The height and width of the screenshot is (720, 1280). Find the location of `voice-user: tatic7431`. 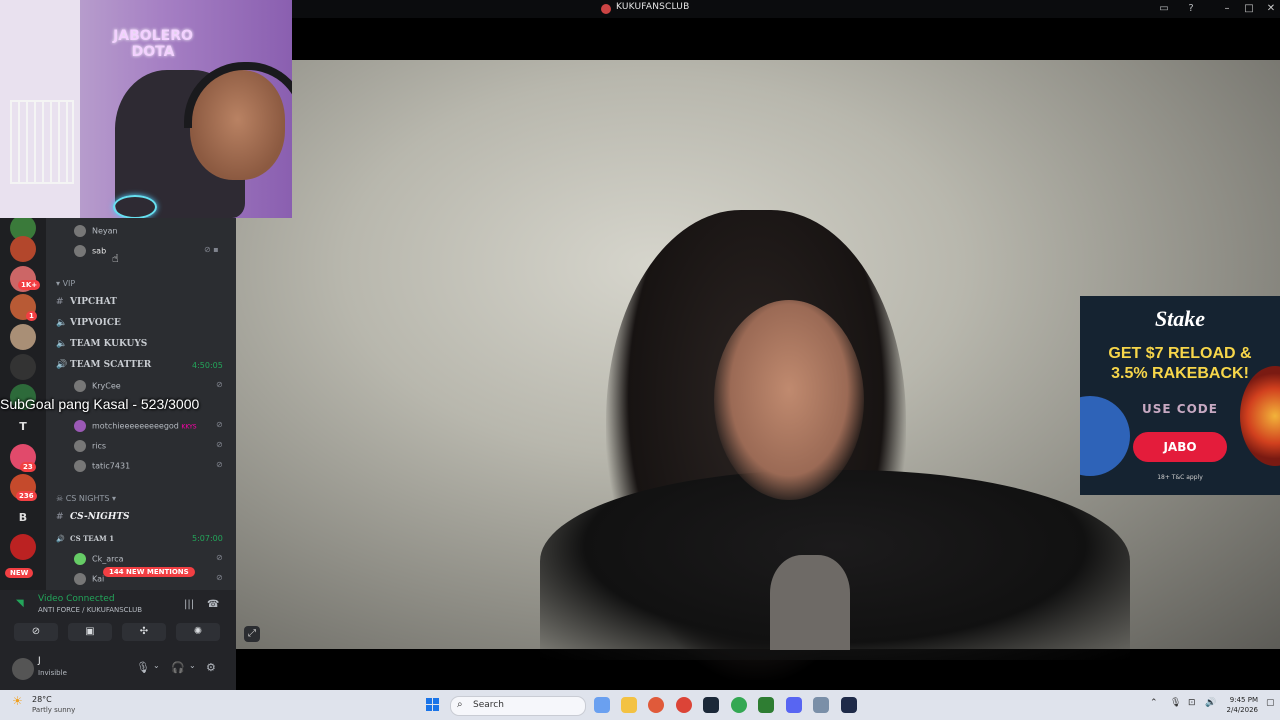

voice-user: tatic7431 is located at coordinates (102, 466).